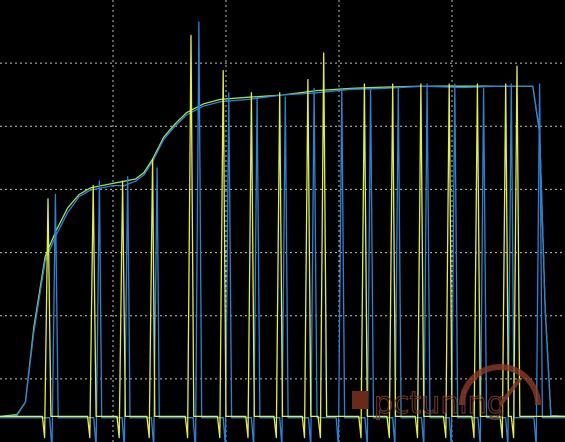 The width and height of the screenshot is (565, 442). What do you see at coordinates (440, 403) in the screenshot?
I see `watermark-text: pctuning` at bounding box center [440, 403].